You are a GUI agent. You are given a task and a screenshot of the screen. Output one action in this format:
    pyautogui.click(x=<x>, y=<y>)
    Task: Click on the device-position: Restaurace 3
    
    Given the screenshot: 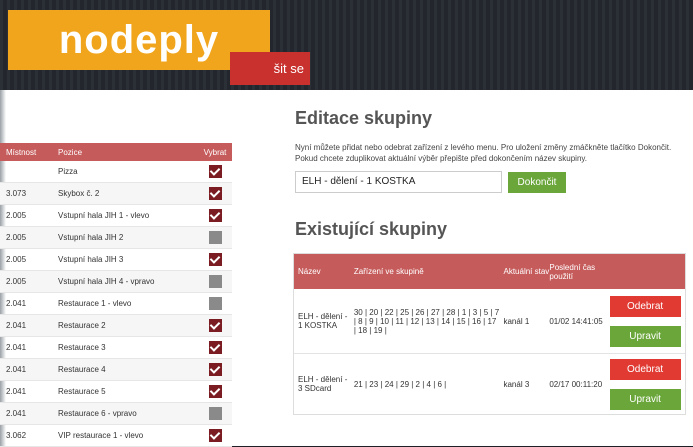 What is the action you would take?
    pyautogui.click(x=82, y=347)
    